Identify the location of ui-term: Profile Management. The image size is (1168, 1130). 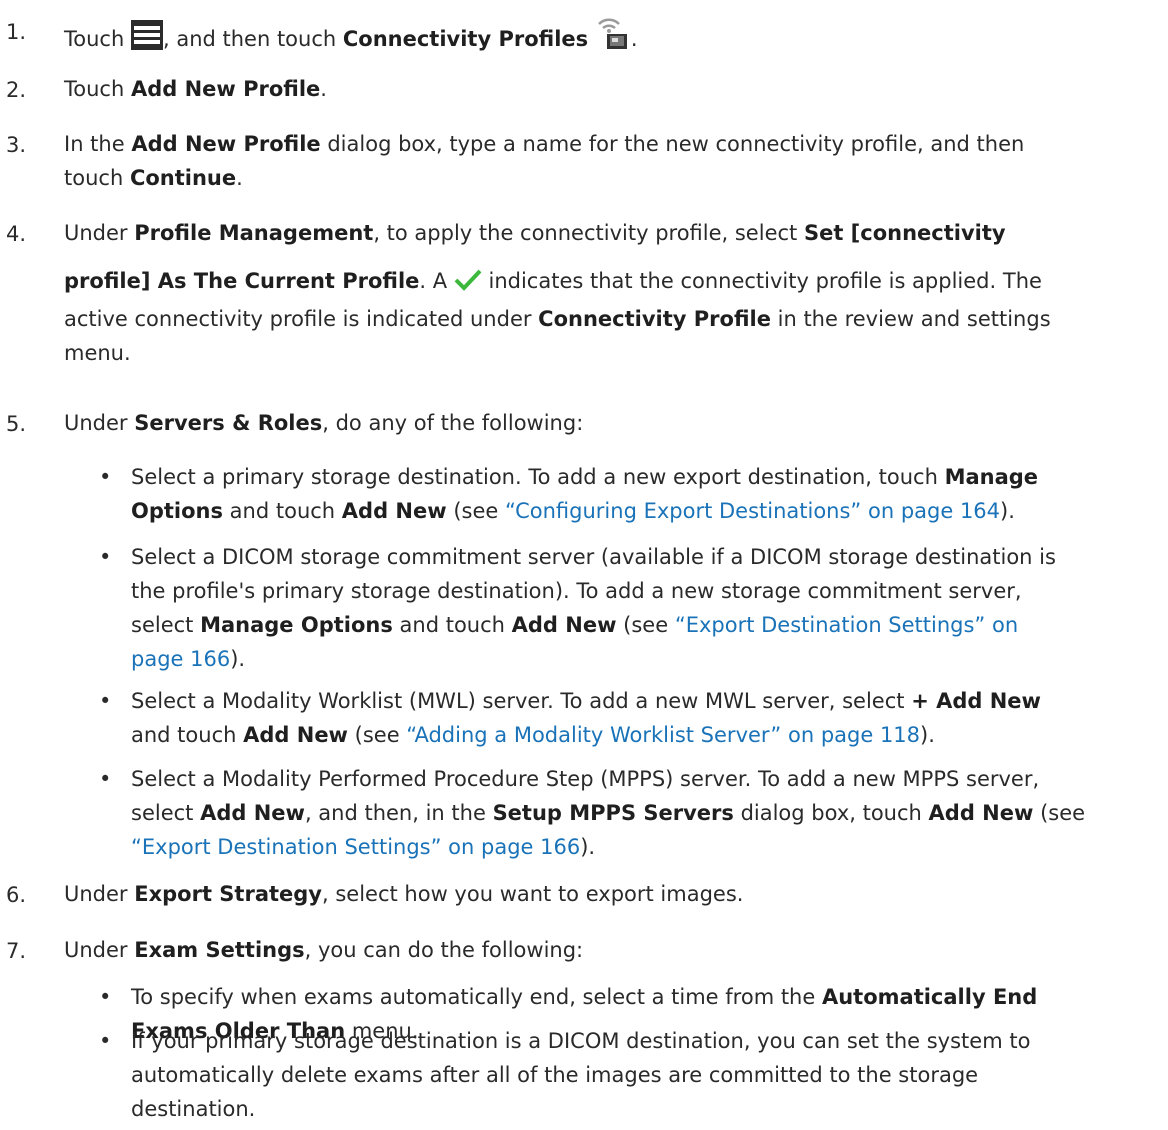
(254, 233).